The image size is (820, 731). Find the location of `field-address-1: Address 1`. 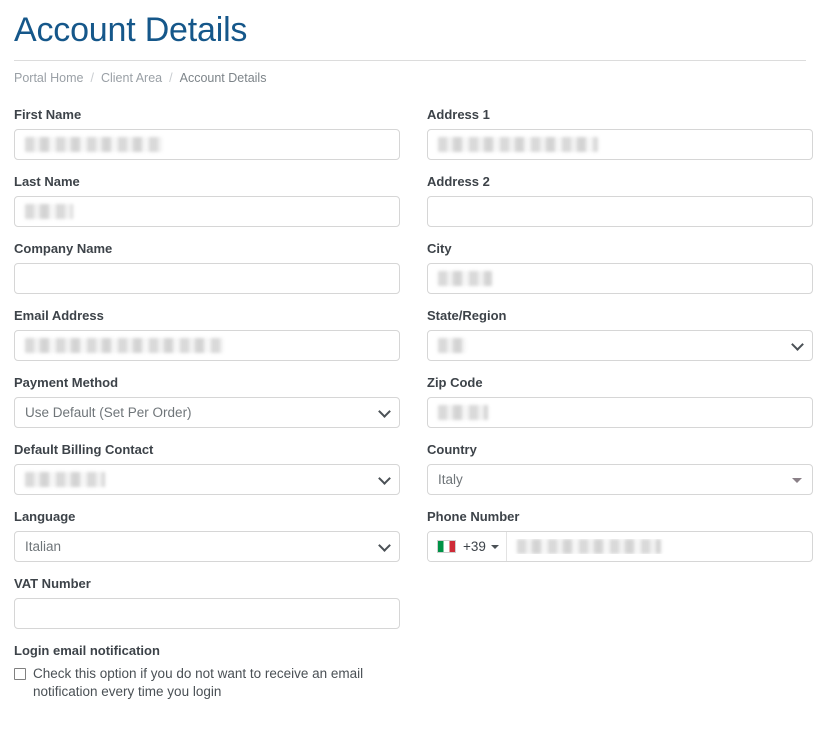

field-address-1: Address 1 is located at coordinates (620, 133).